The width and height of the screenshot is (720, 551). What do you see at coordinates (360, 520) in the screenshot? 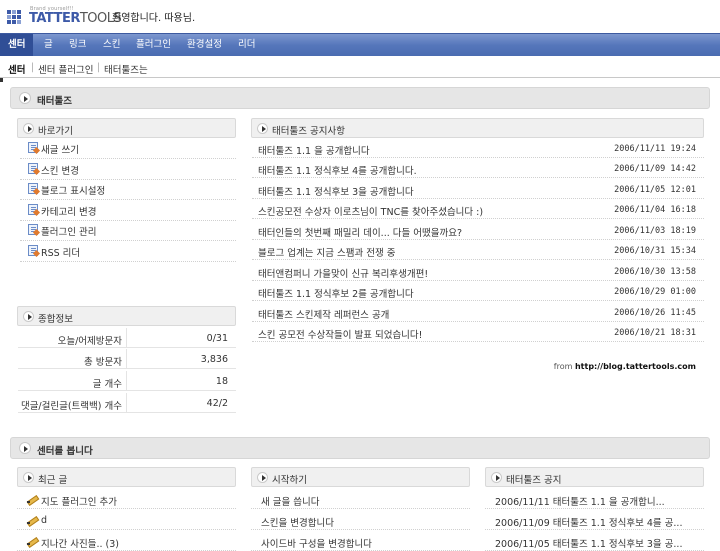
I see `start-item: 스킨을 변경합니다` at bounding box center [360, 520].